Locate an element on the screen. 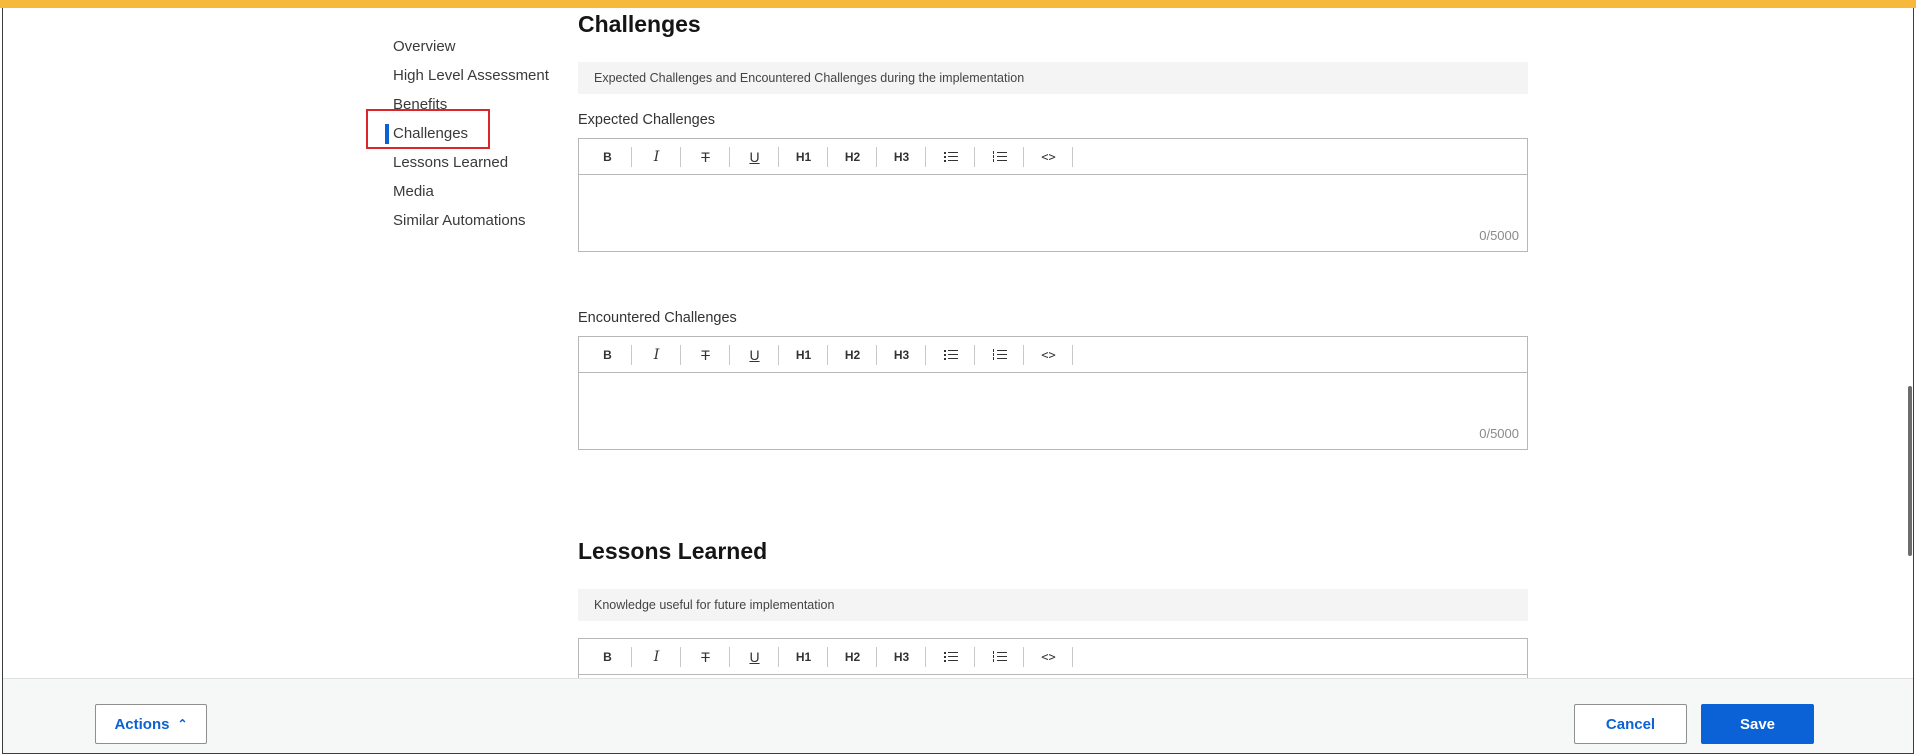 This screenshot has height=756, width=1916. challenges-heading: Challenges is located at coordinates (639, 24).